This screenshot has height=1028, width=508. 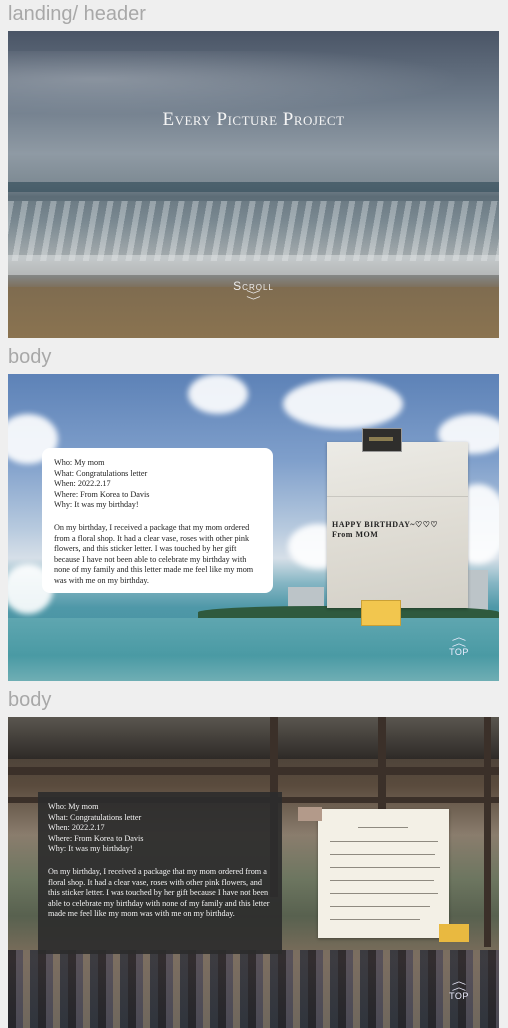 I want to click on roof, so click(x=253, y=738).